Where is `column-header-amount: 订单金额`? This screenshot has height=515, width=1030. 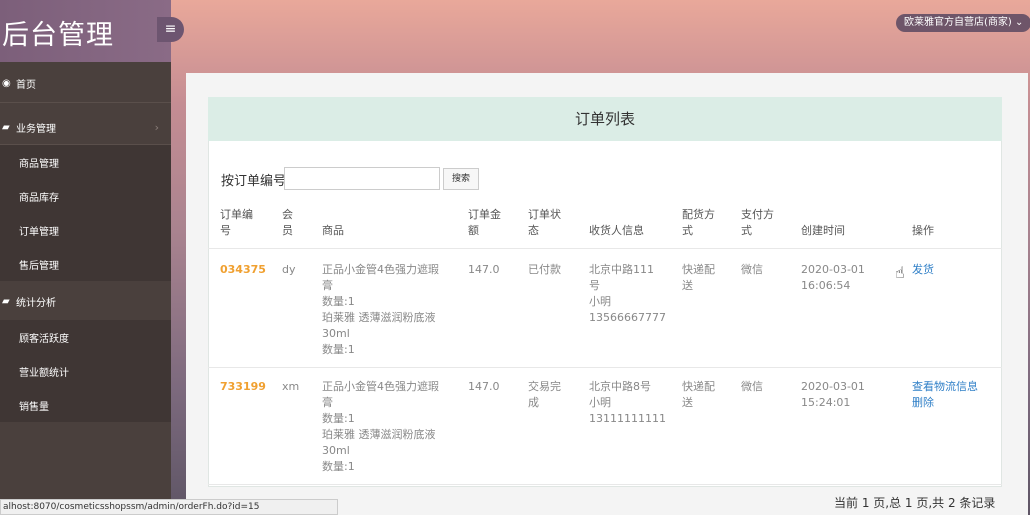
column-header-amount: 订单金额 is located at coordinates (484, 222).